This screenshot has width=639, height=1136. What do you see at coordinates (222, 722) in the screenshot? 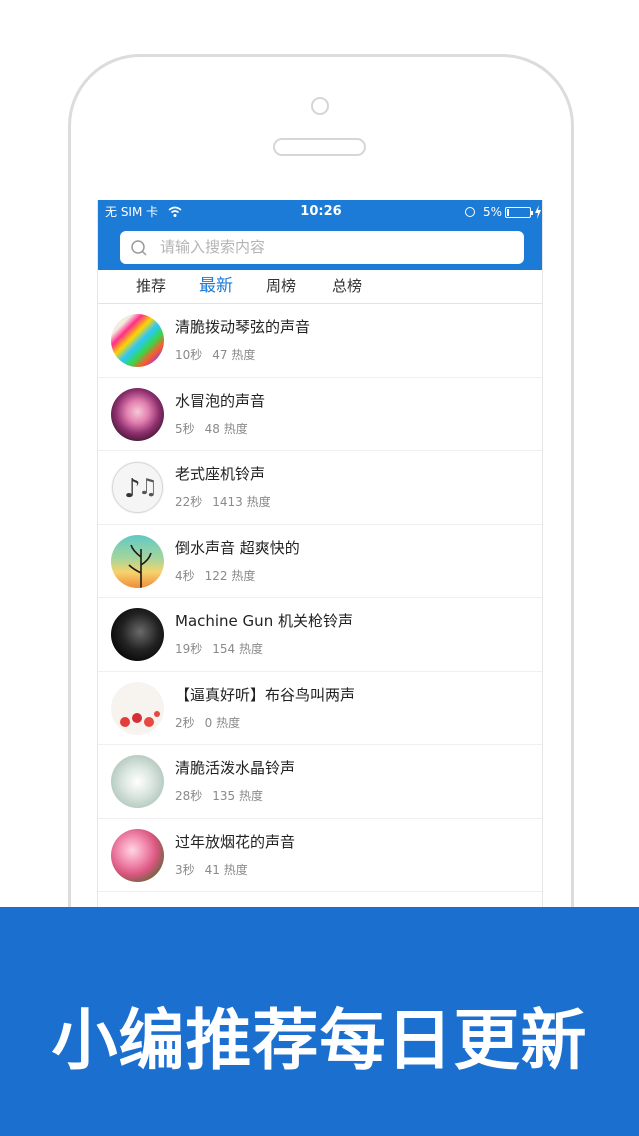
I see `sound-heat: 0 热度` at bounding box center [222, 722].